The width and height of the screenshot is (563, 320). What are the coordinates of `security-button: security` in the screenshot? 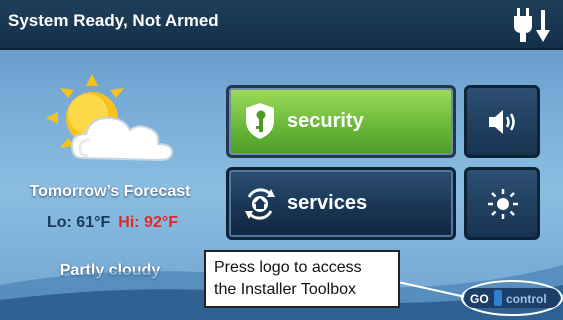 It's located at (341, 121).